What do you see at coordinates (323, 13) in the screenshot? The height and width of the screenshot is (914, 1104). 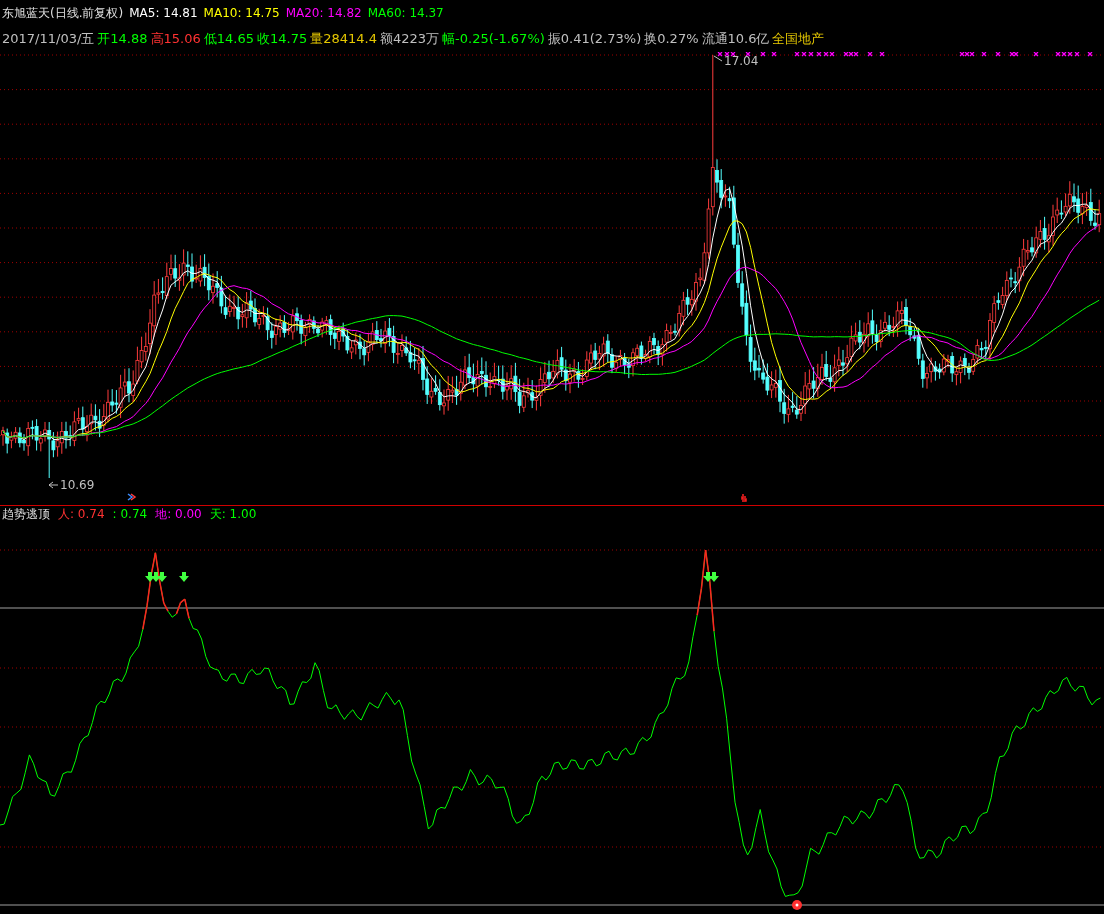 I see `moving-average-value: MA20: 14.82` at bounding box center [323, 13].